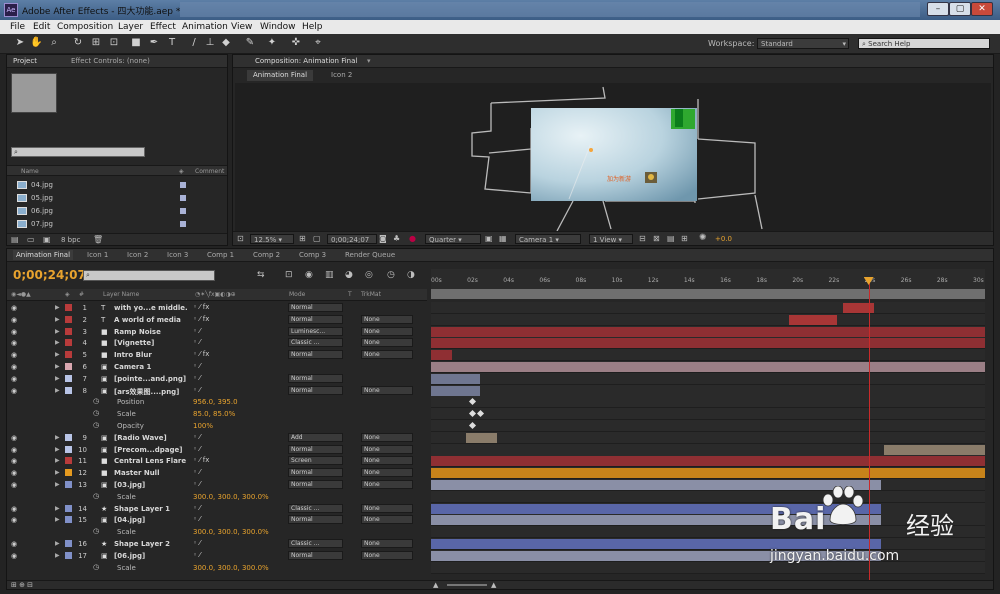  Describe the element at coordinates (152, 556) in the screenshot. I see `layer-name: [06.jpg]` at that location.